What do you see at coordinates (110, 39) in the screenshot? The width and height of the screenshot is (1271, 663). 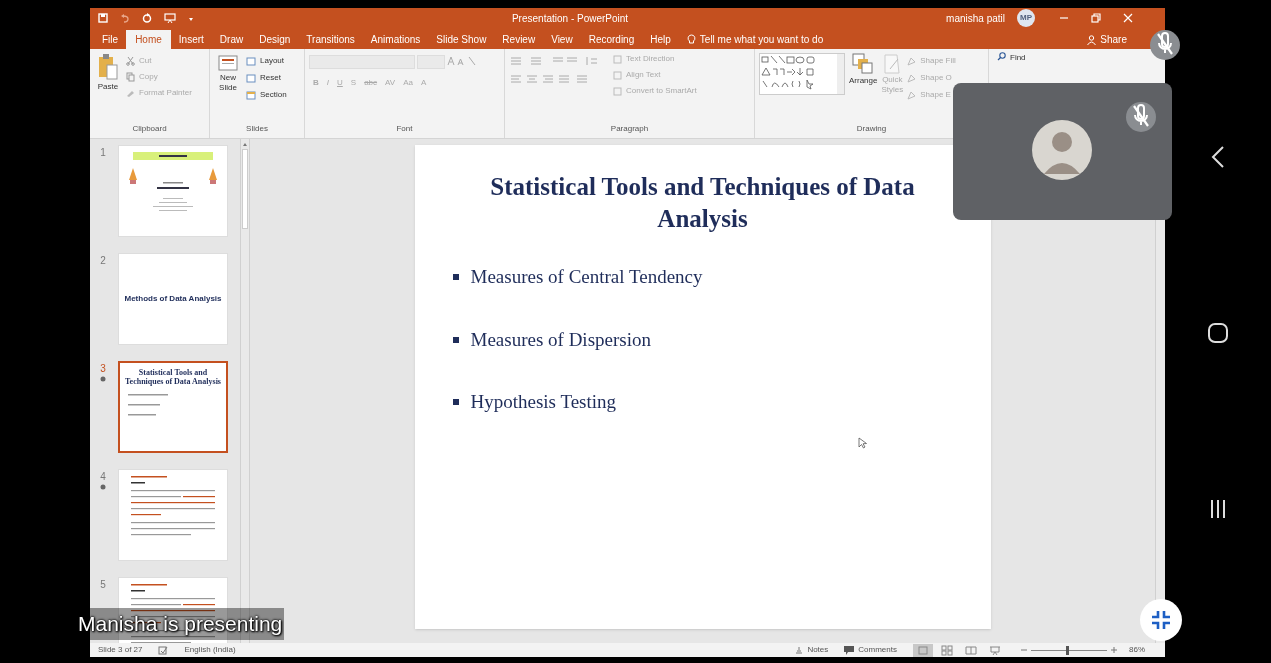 I see `ribbon-tab: File` at bounding box center [110, 39].